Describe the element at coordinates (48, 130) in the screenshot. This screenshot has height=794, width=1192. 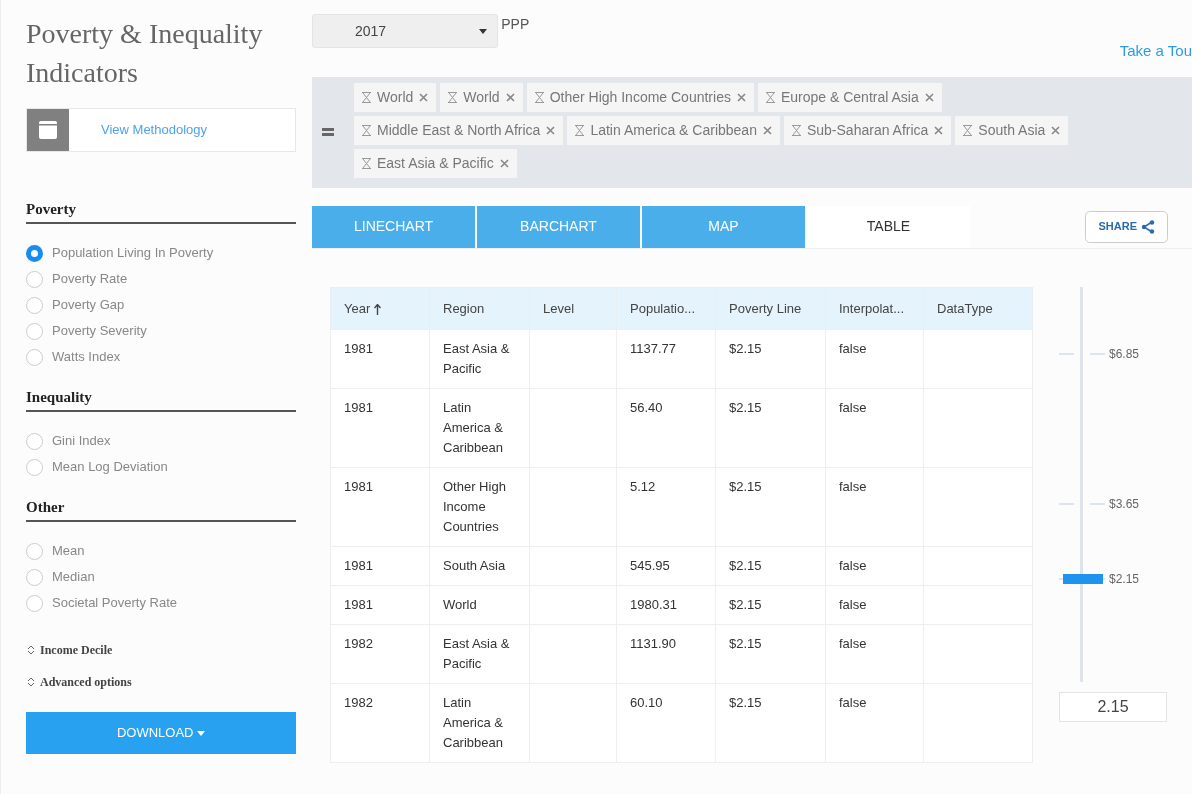
I see `document-icon` at that location.